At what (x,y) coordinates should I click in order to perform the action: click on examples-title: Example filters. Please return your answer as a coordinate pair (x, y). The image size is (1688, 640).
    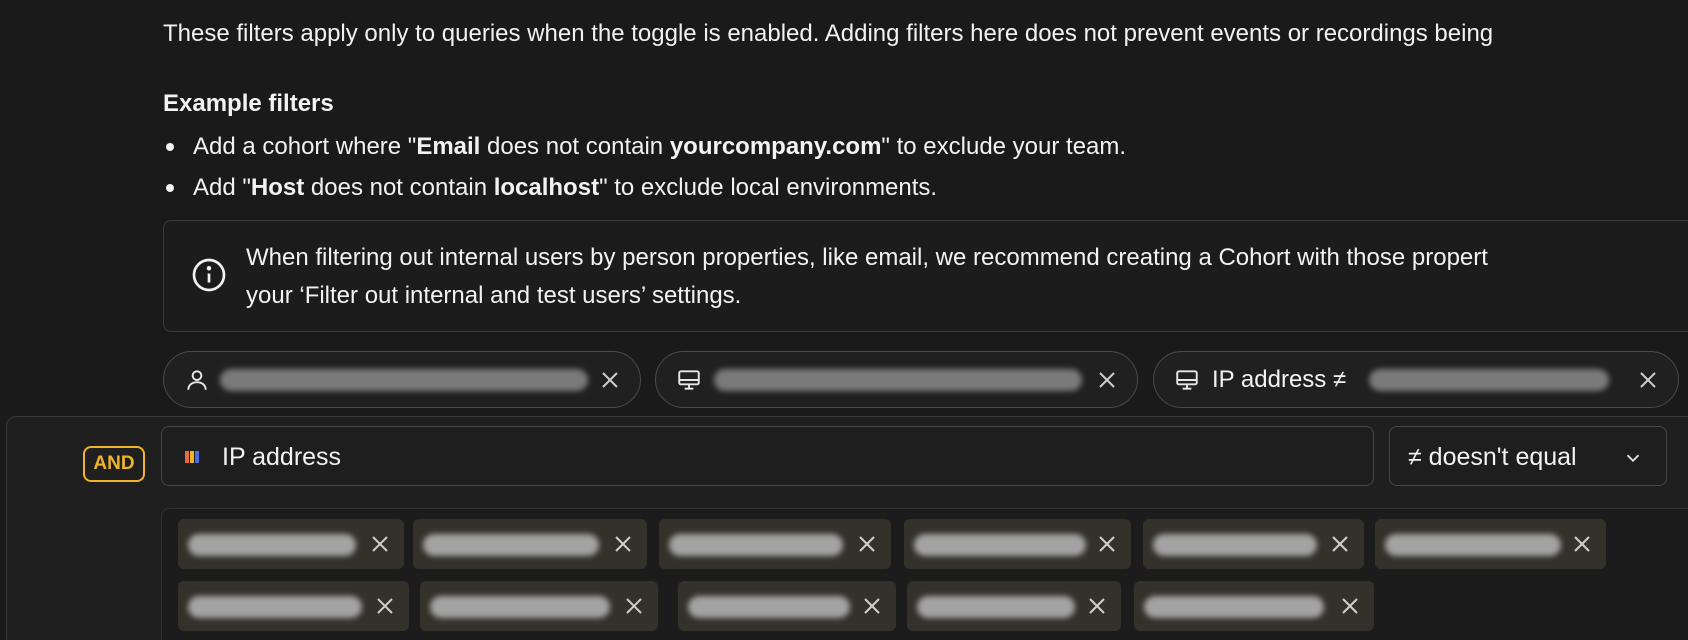
    Looking at the image, I should click on (248, 103).